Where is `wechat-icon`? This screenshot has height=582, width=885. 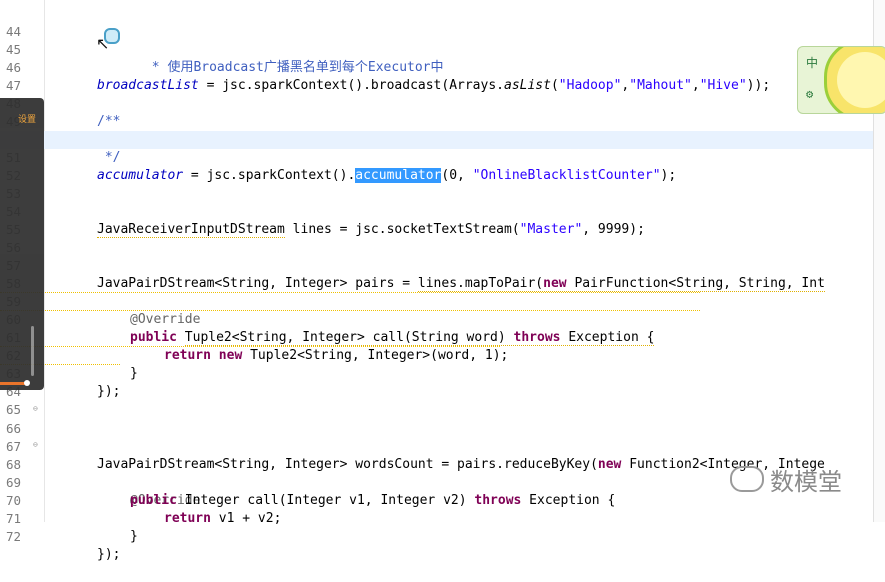
wechat-icon is located at coordinates (747, 479).